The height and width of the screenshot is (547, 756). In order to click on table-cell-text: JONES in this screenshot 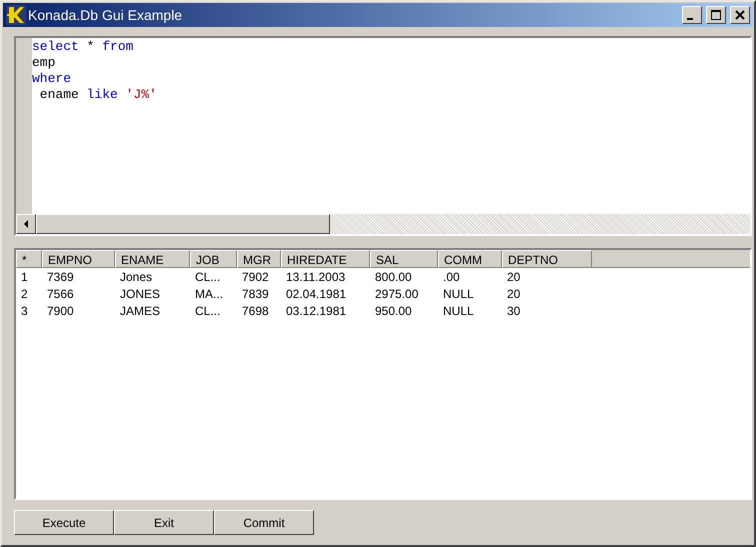, I will do `click(140, 294)`.